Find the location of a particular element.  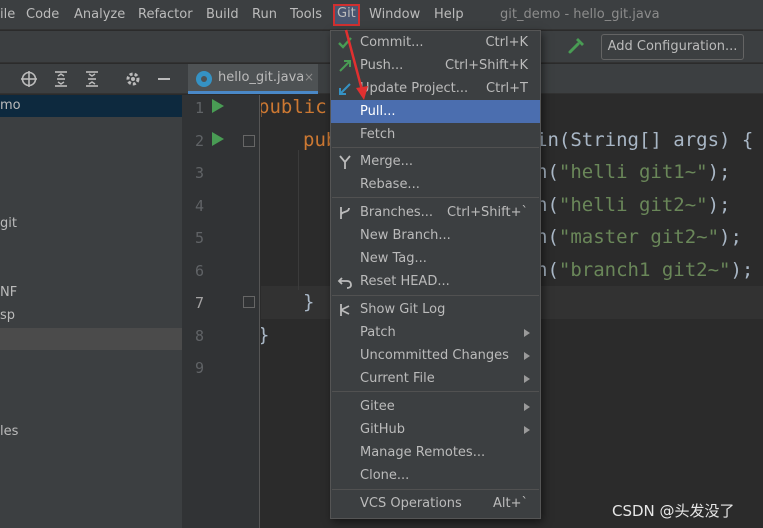

code-line: in(String[] args) { is located at coordinates (645, 140).